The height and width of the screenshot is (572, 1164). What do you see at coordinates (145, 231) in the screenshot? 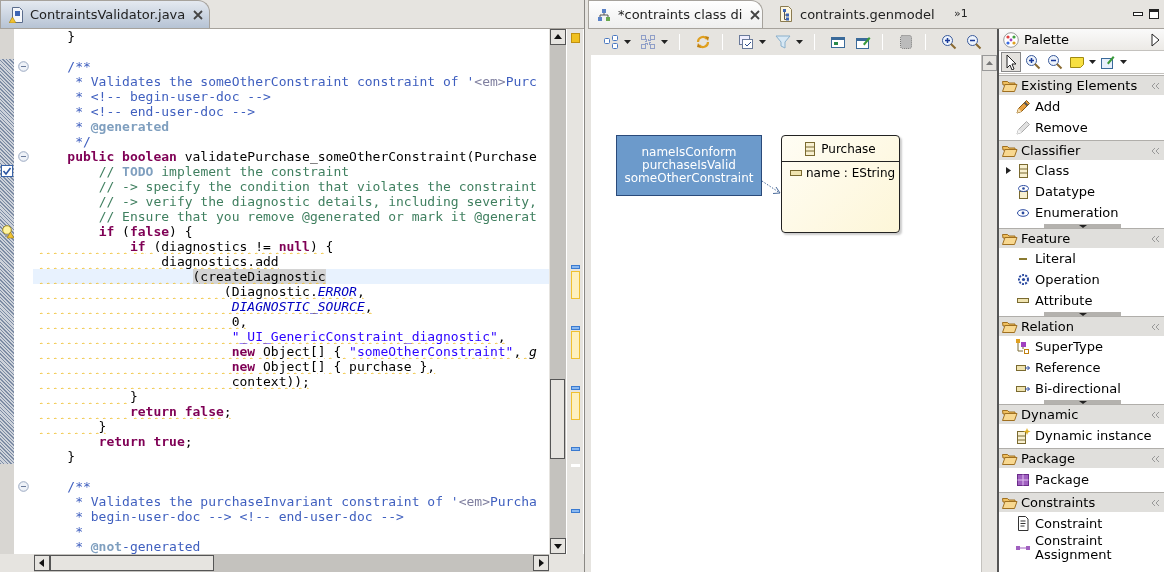
I see `code-line: if (false) {` at bounding box center [145, 231].